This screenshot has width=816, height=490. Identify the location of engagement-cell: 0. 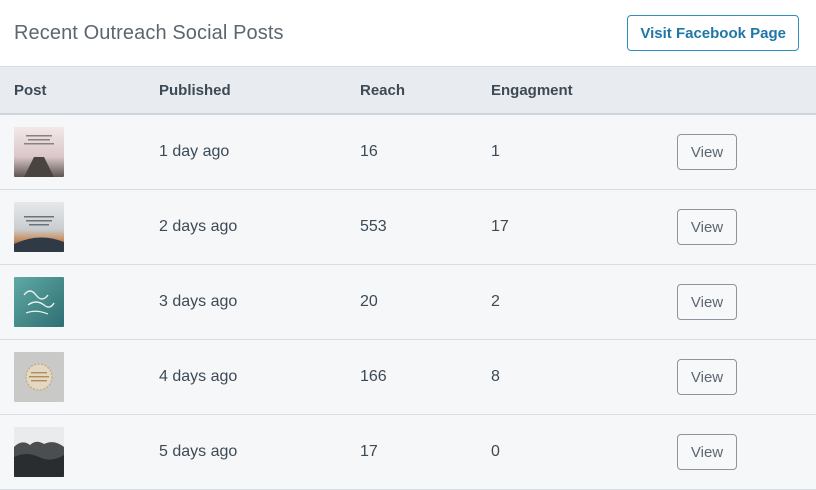
(495, 451).